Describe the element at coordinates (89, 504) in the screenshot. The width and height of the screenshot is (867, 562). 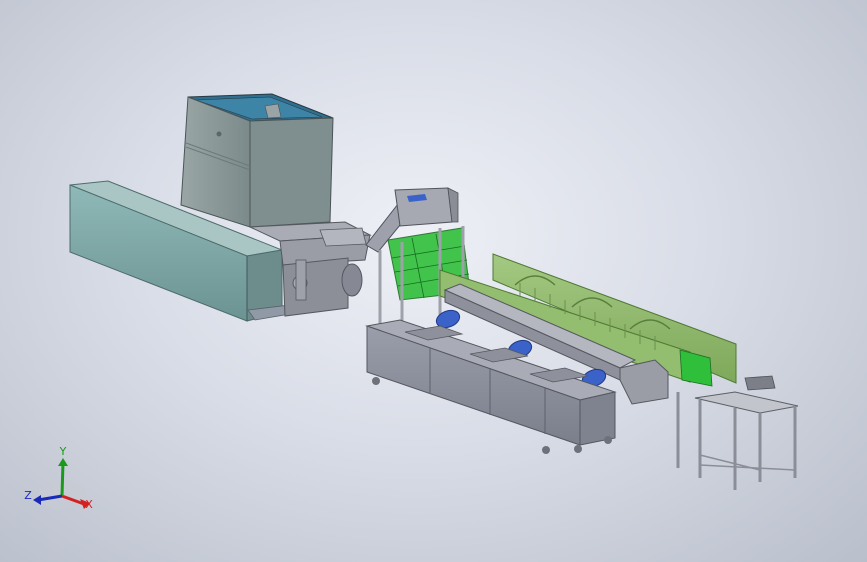
I see `x-axis-label: X` at that location.